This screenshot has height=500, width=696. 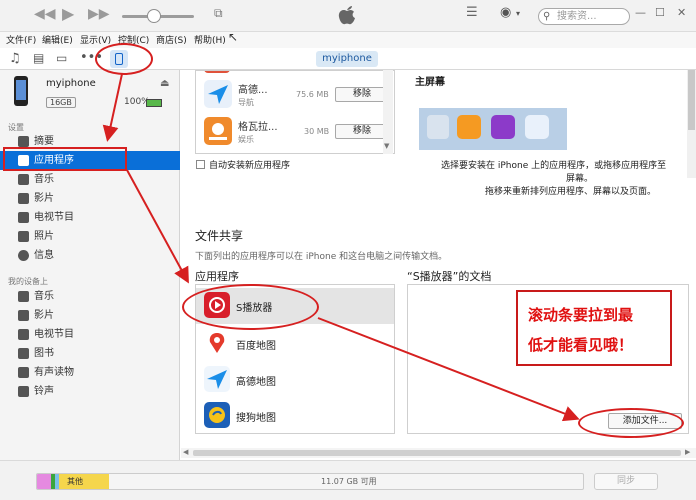 What do you see at coordinates (581, 345) in the screenshot?
I see `callout-line: 低才能看见哦！` at bounding box center [581, 345].